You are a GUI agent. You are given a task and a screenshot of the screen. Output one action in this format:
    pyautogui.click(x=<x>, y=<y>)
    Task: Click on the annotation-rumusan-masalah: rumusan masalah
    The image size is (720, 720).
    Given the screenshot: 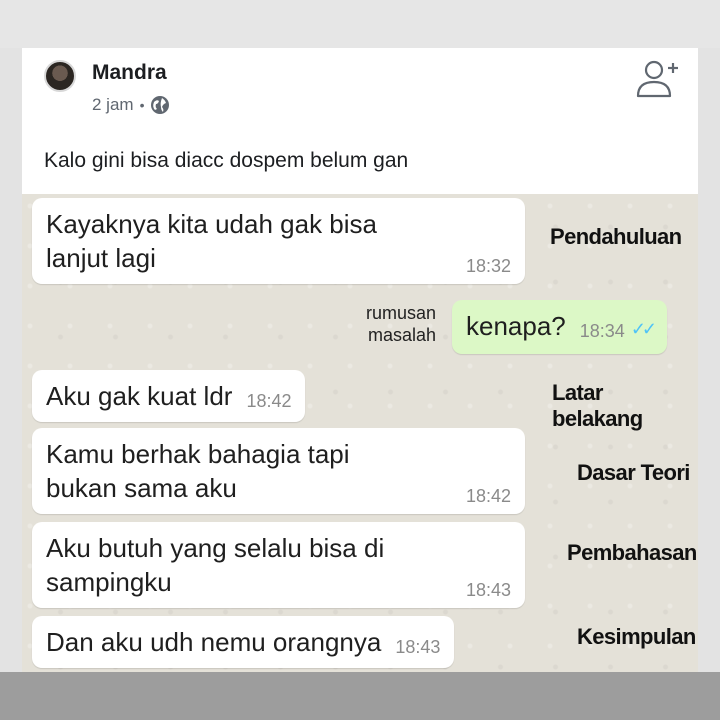 What is the action you would take?
    pyautogui.click(x=379, y=324)
    